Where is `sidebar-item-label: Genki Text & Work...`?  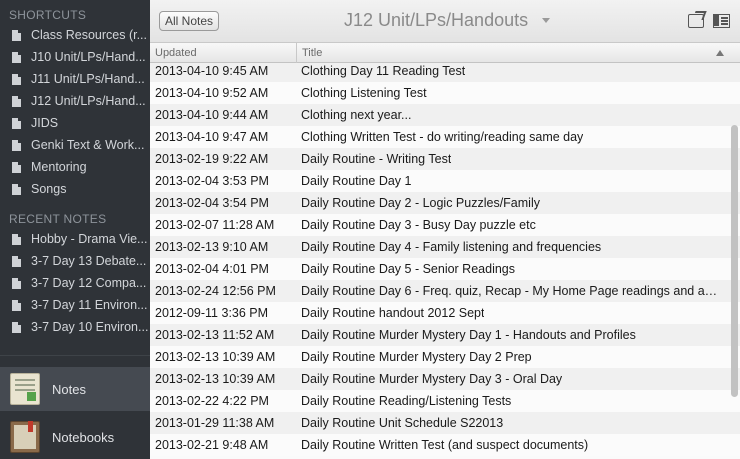 sidebar-item-label: Genki Text & Work... is located at coordinates (88, 145).